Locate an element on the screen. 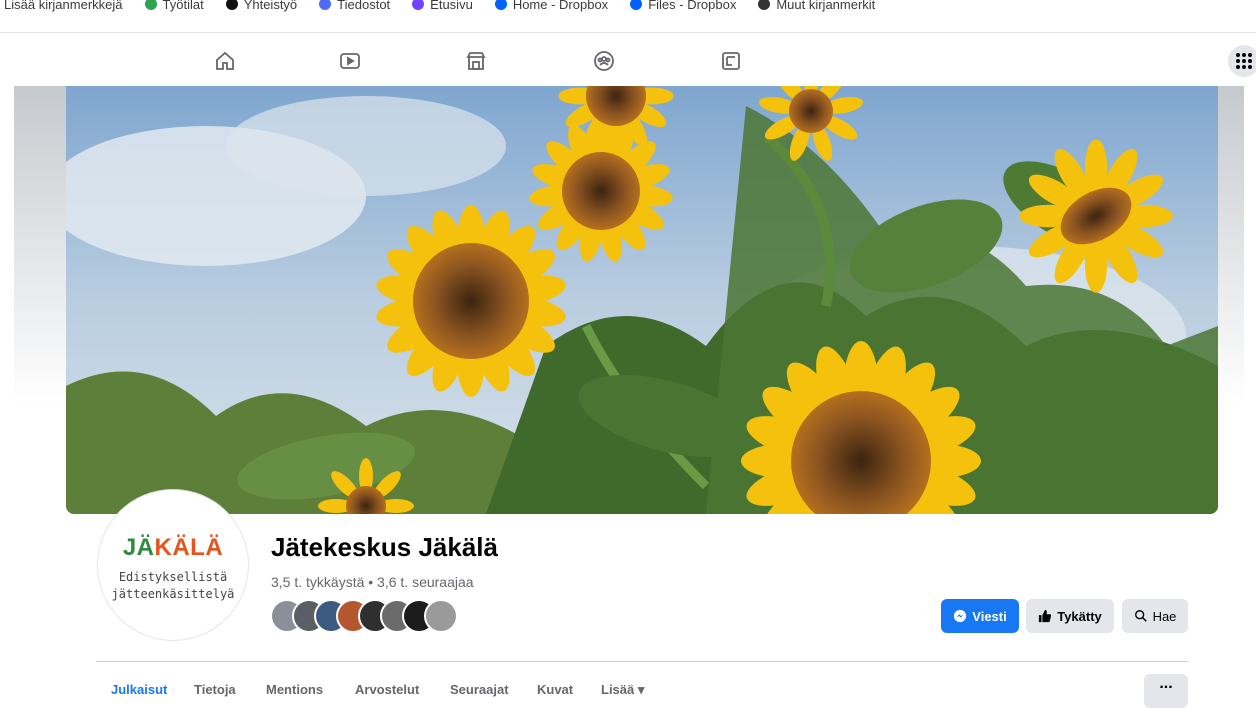 The height and width of the screenshot is (708, 1256). bookmark-item: Työtilat is located at coordinates (174, 6).